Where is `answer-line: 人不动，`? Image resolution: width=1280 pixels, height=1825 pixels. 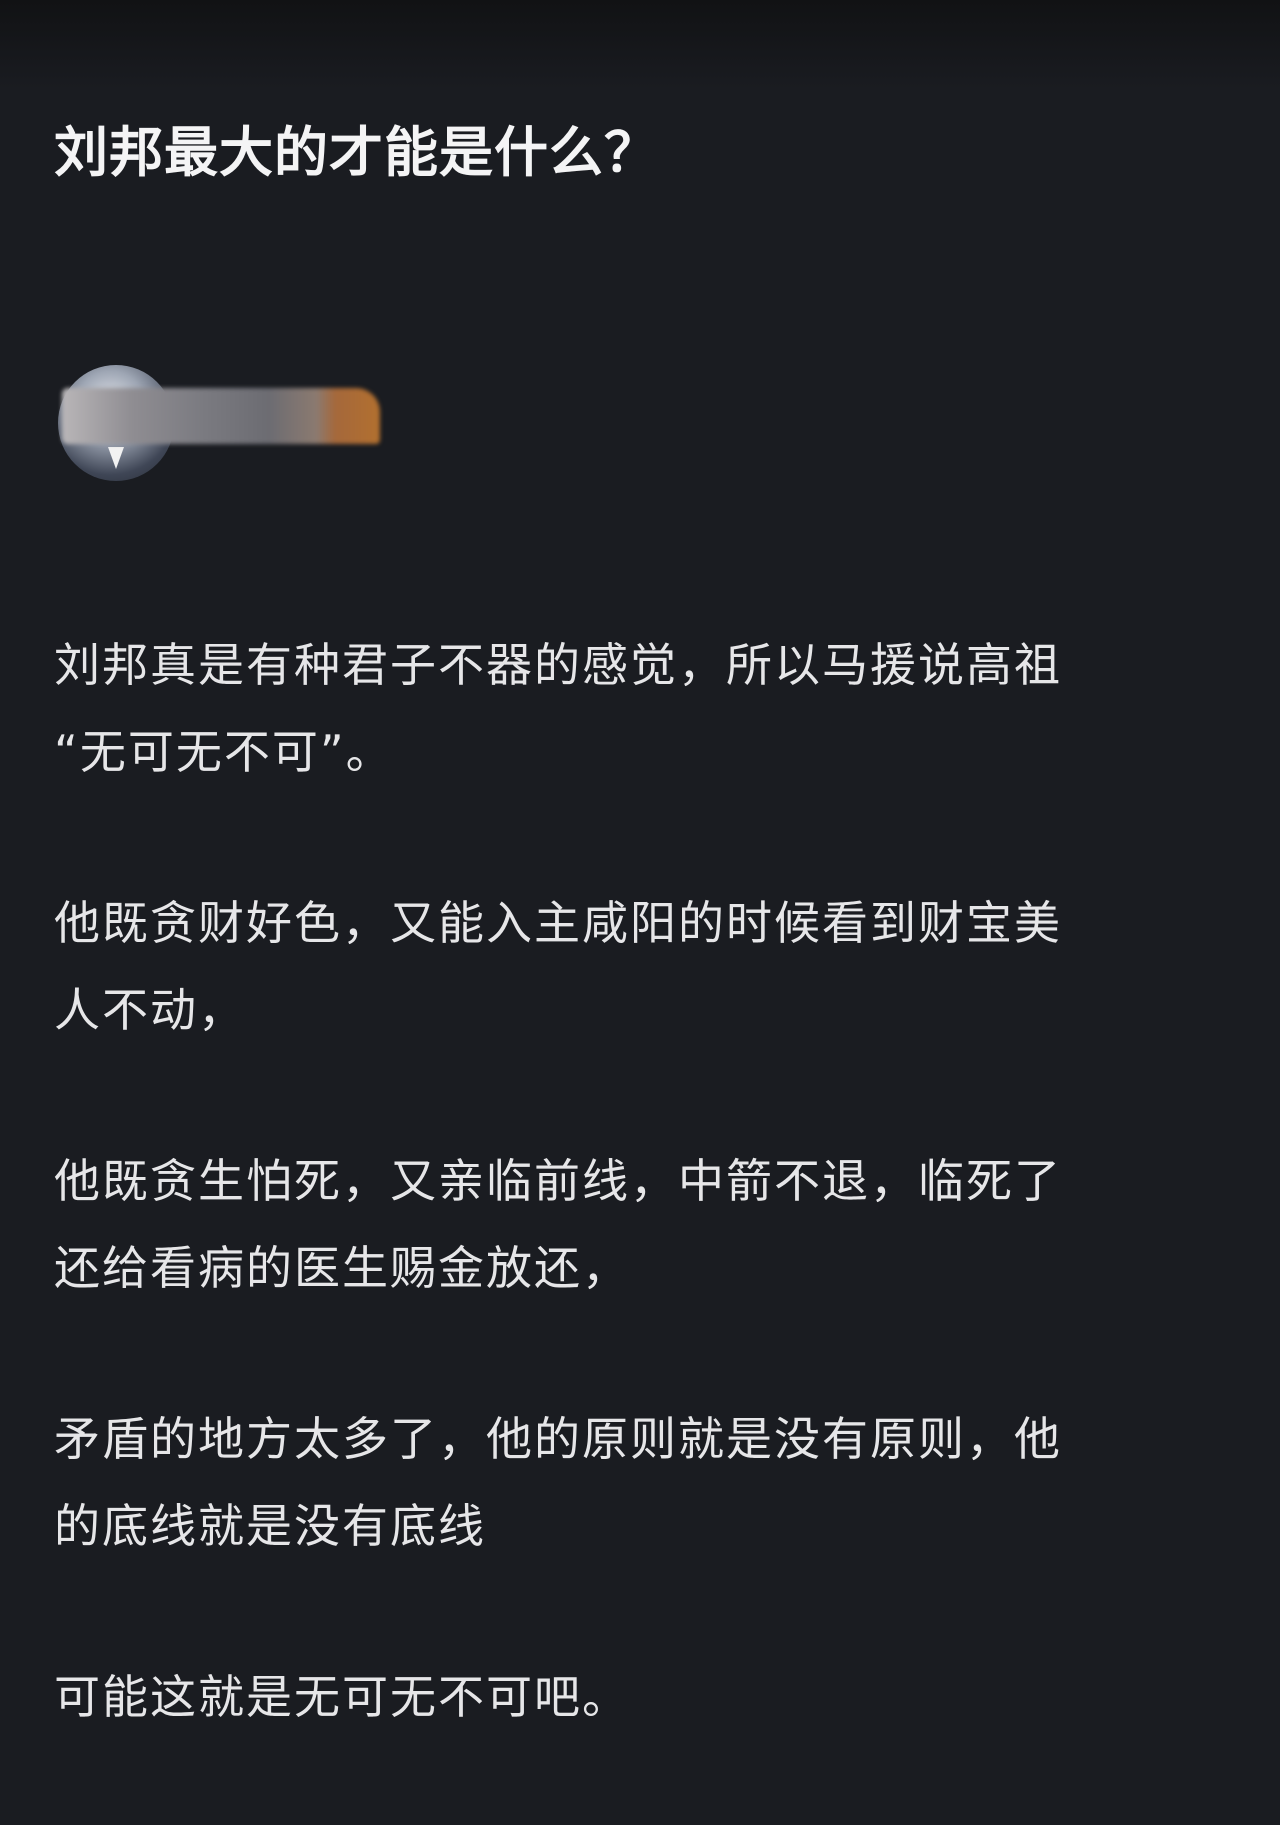 answer-line: 人不动， is located at coordinates (150, 1010).